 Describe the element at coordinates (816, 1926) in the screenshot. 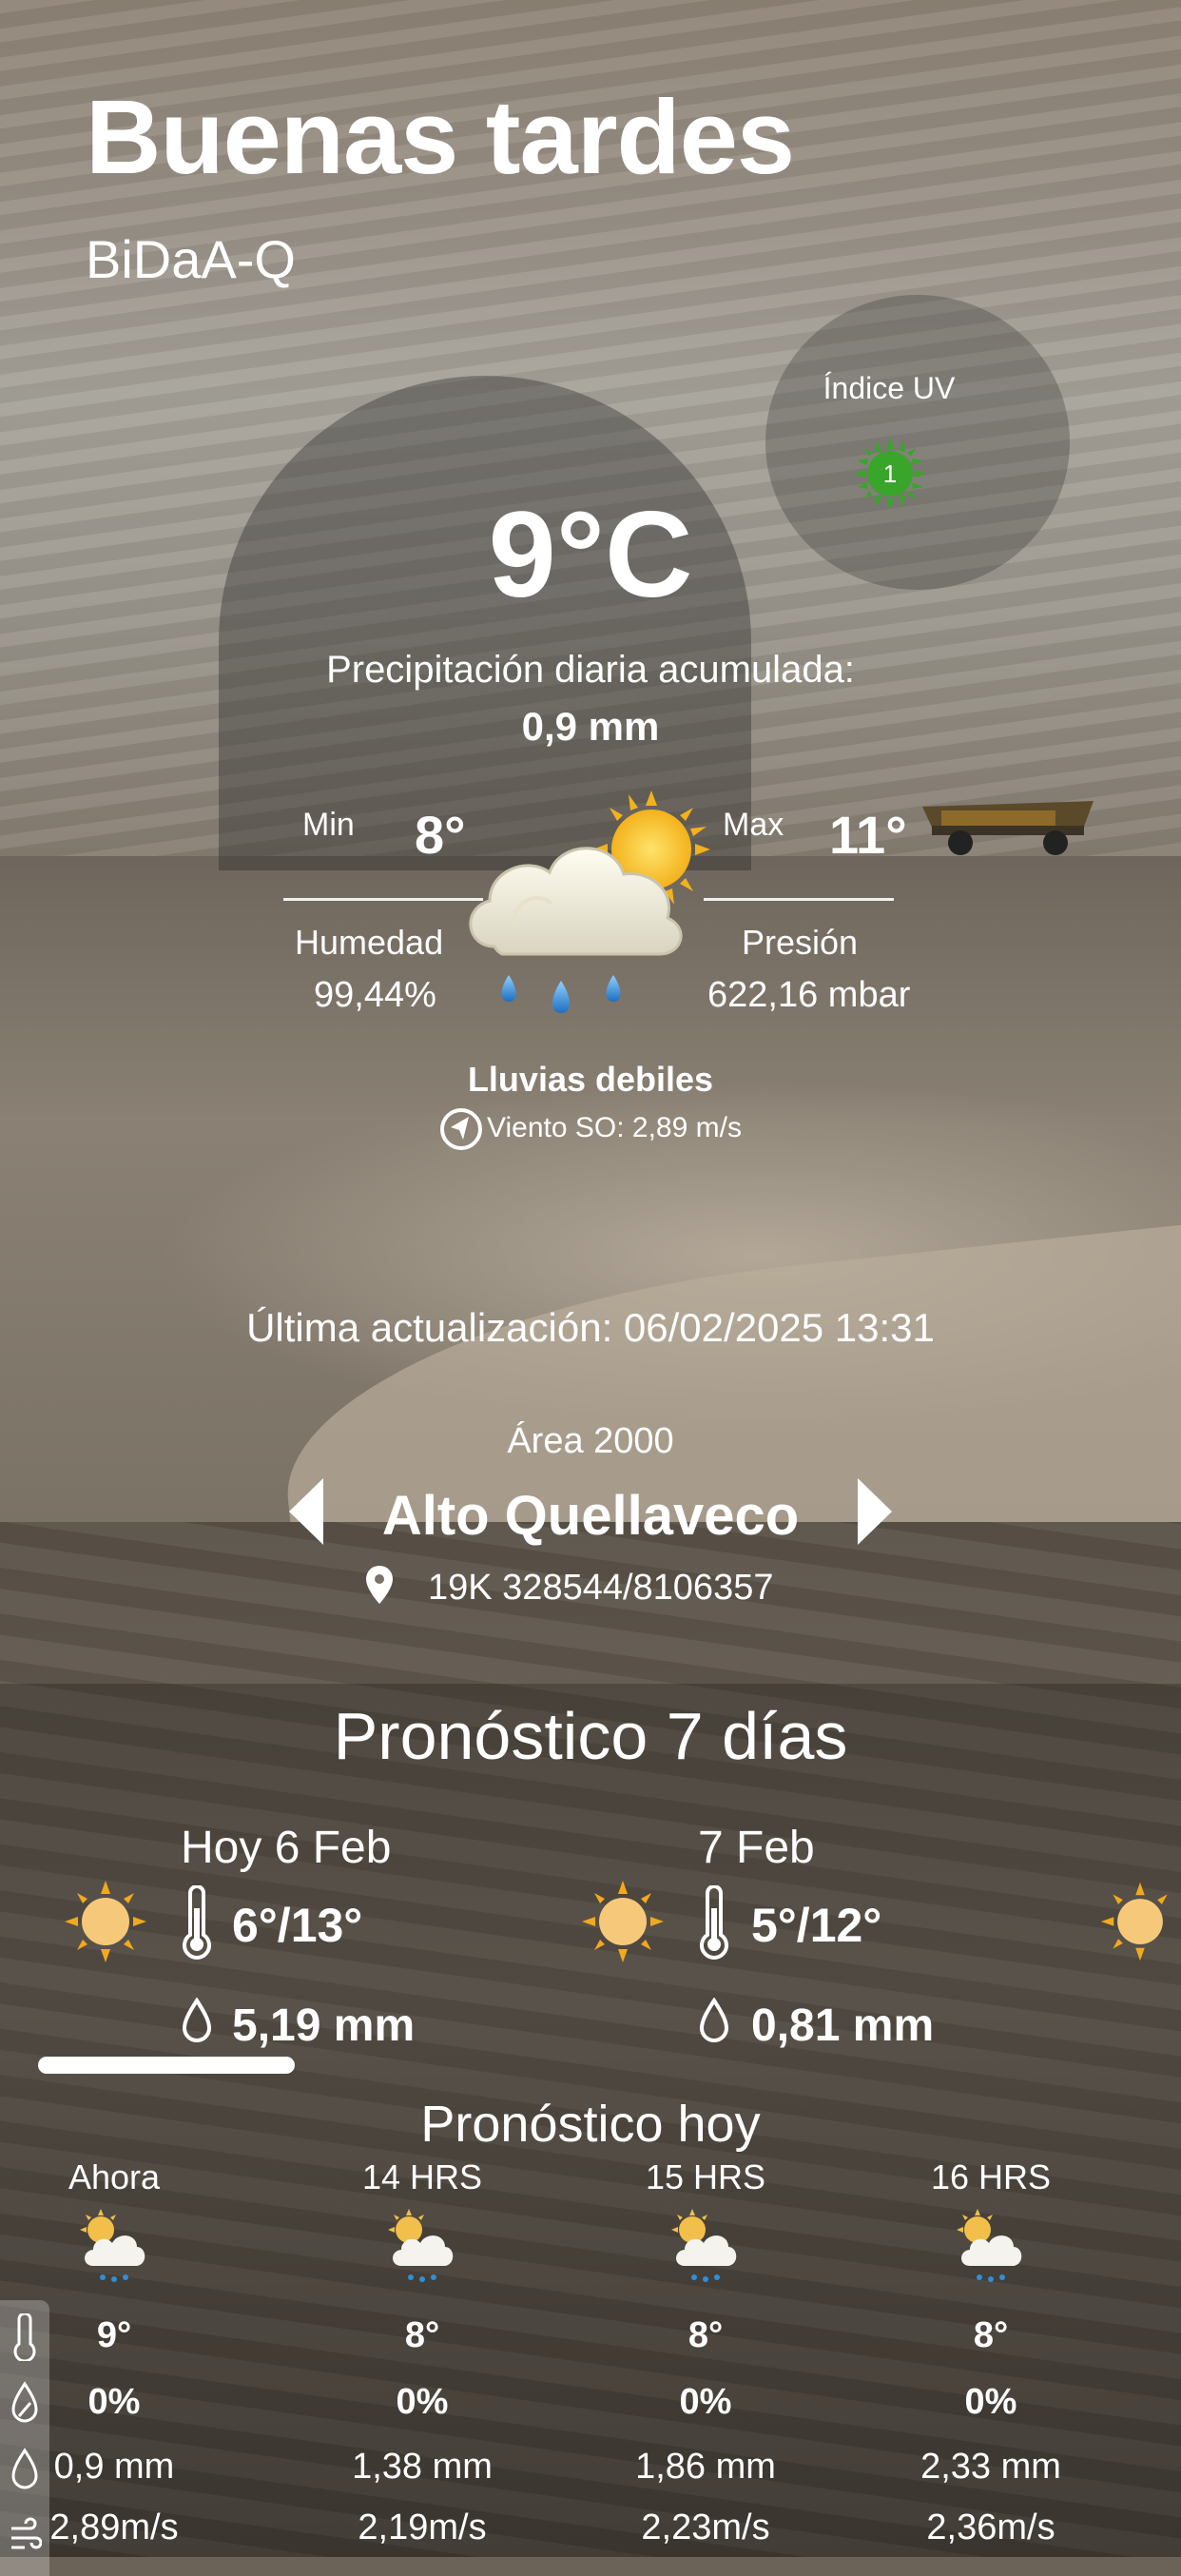

I see `forecast-day-temps: 5°/12°` at that location.